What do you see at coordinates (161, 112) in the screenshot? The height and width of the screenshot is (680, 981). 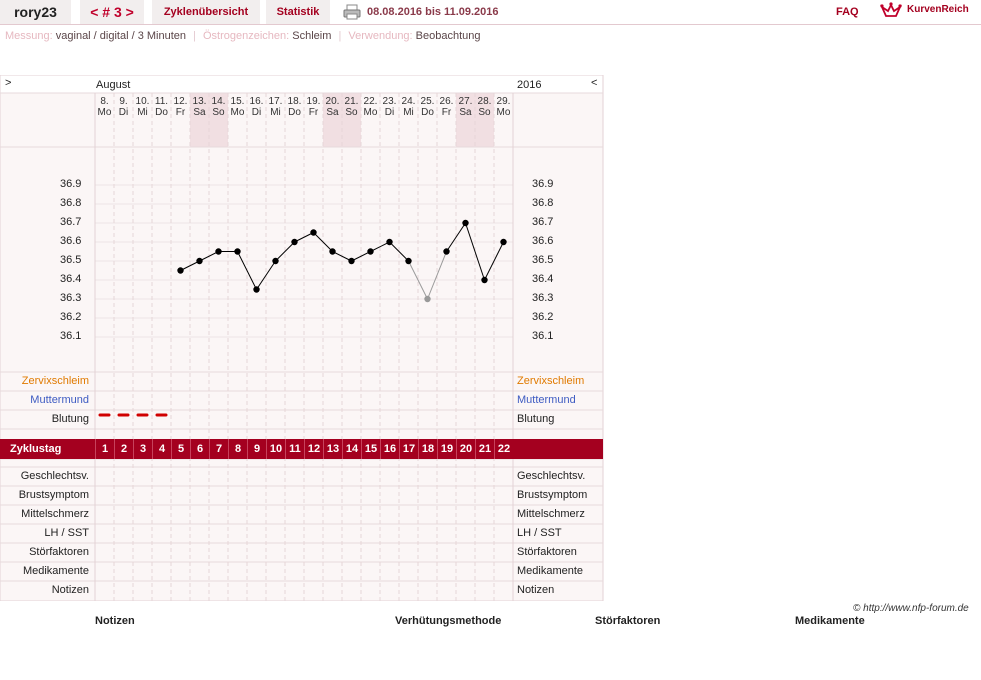 I see `weekday: Do` at bounding box center [161, 112].